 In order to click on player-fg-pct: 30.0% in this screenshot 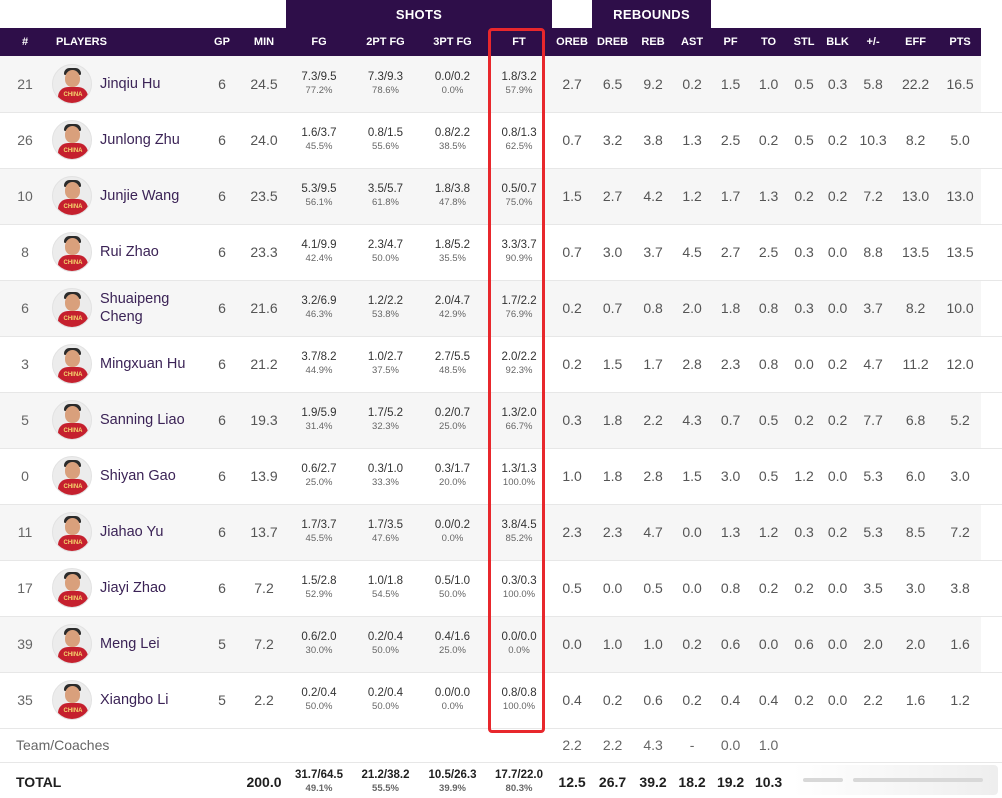, I will do `click(319, 650)`.